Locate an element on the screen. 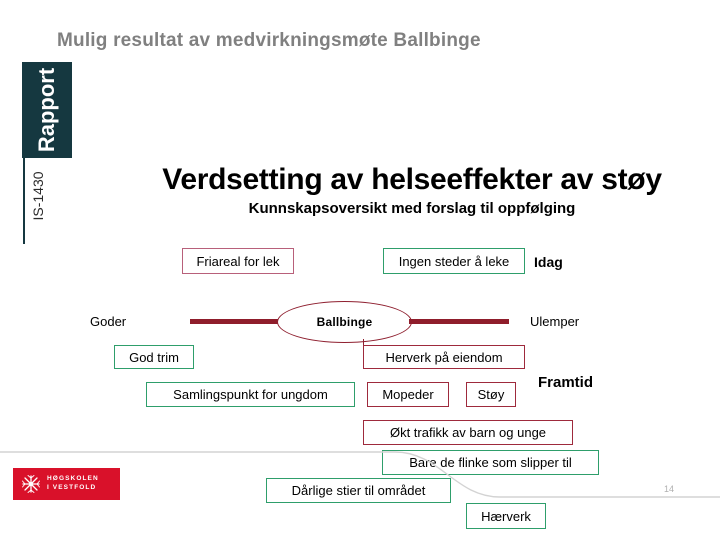 The height and width of the screenshot is (540, 720). page-number: 14 is located at coordinates (669, 489).